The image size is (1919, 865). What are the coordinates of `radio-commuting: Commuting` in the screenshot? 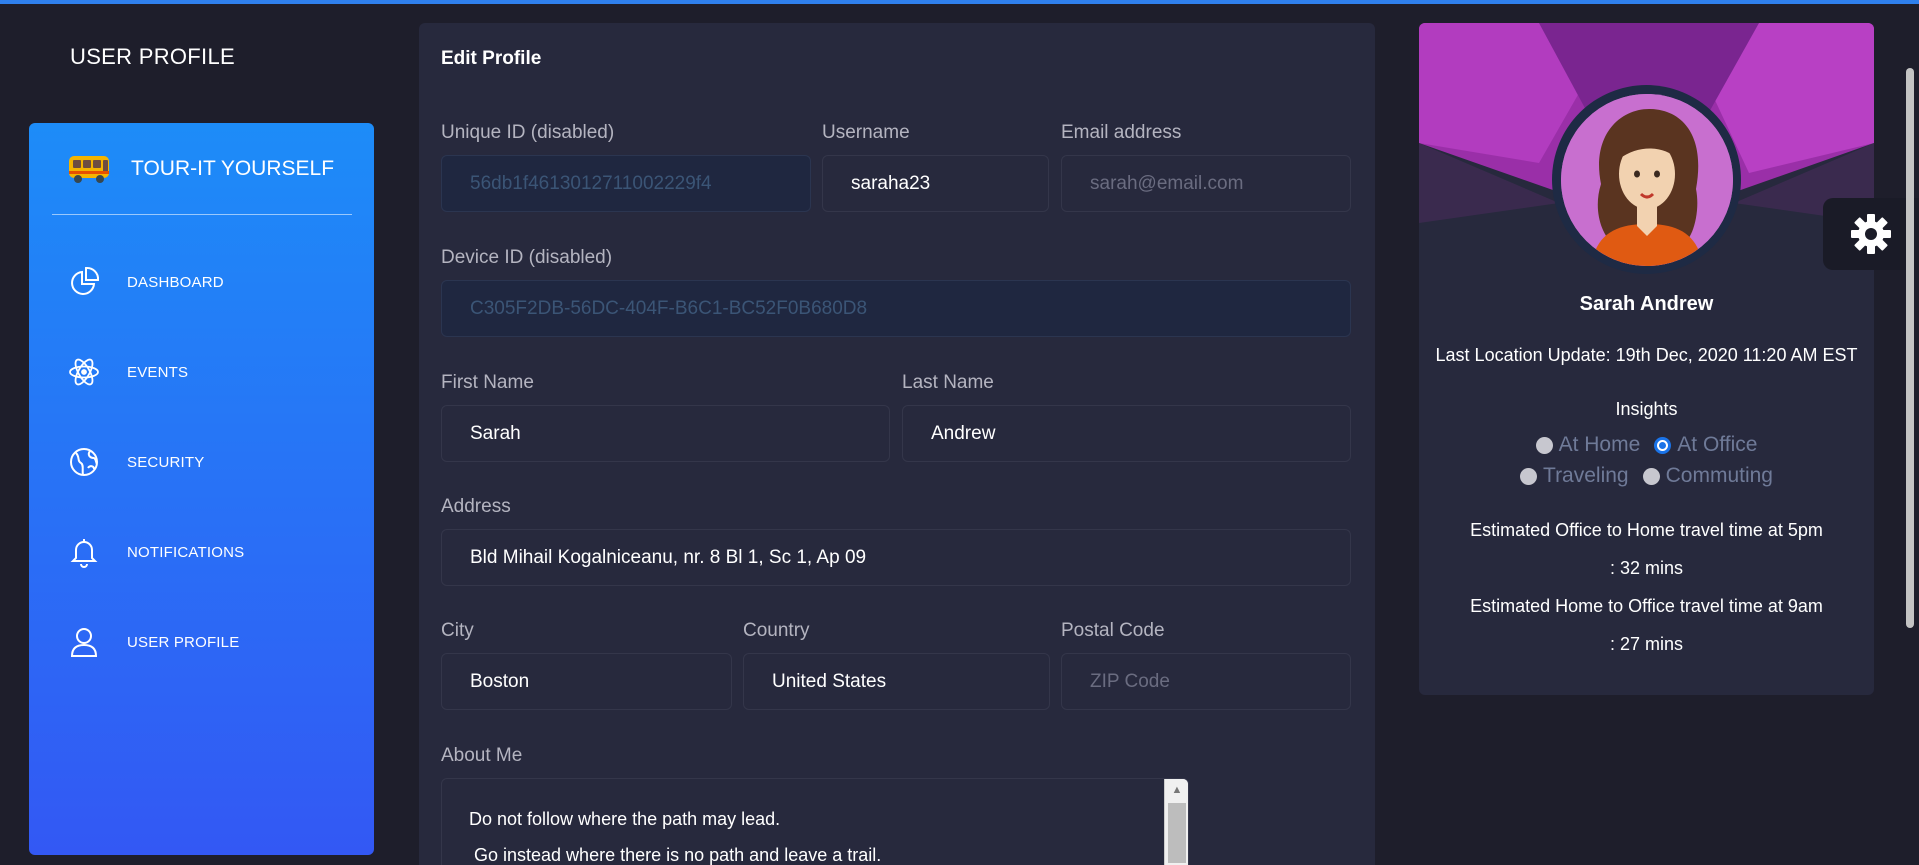 It's located at (1707, 476).